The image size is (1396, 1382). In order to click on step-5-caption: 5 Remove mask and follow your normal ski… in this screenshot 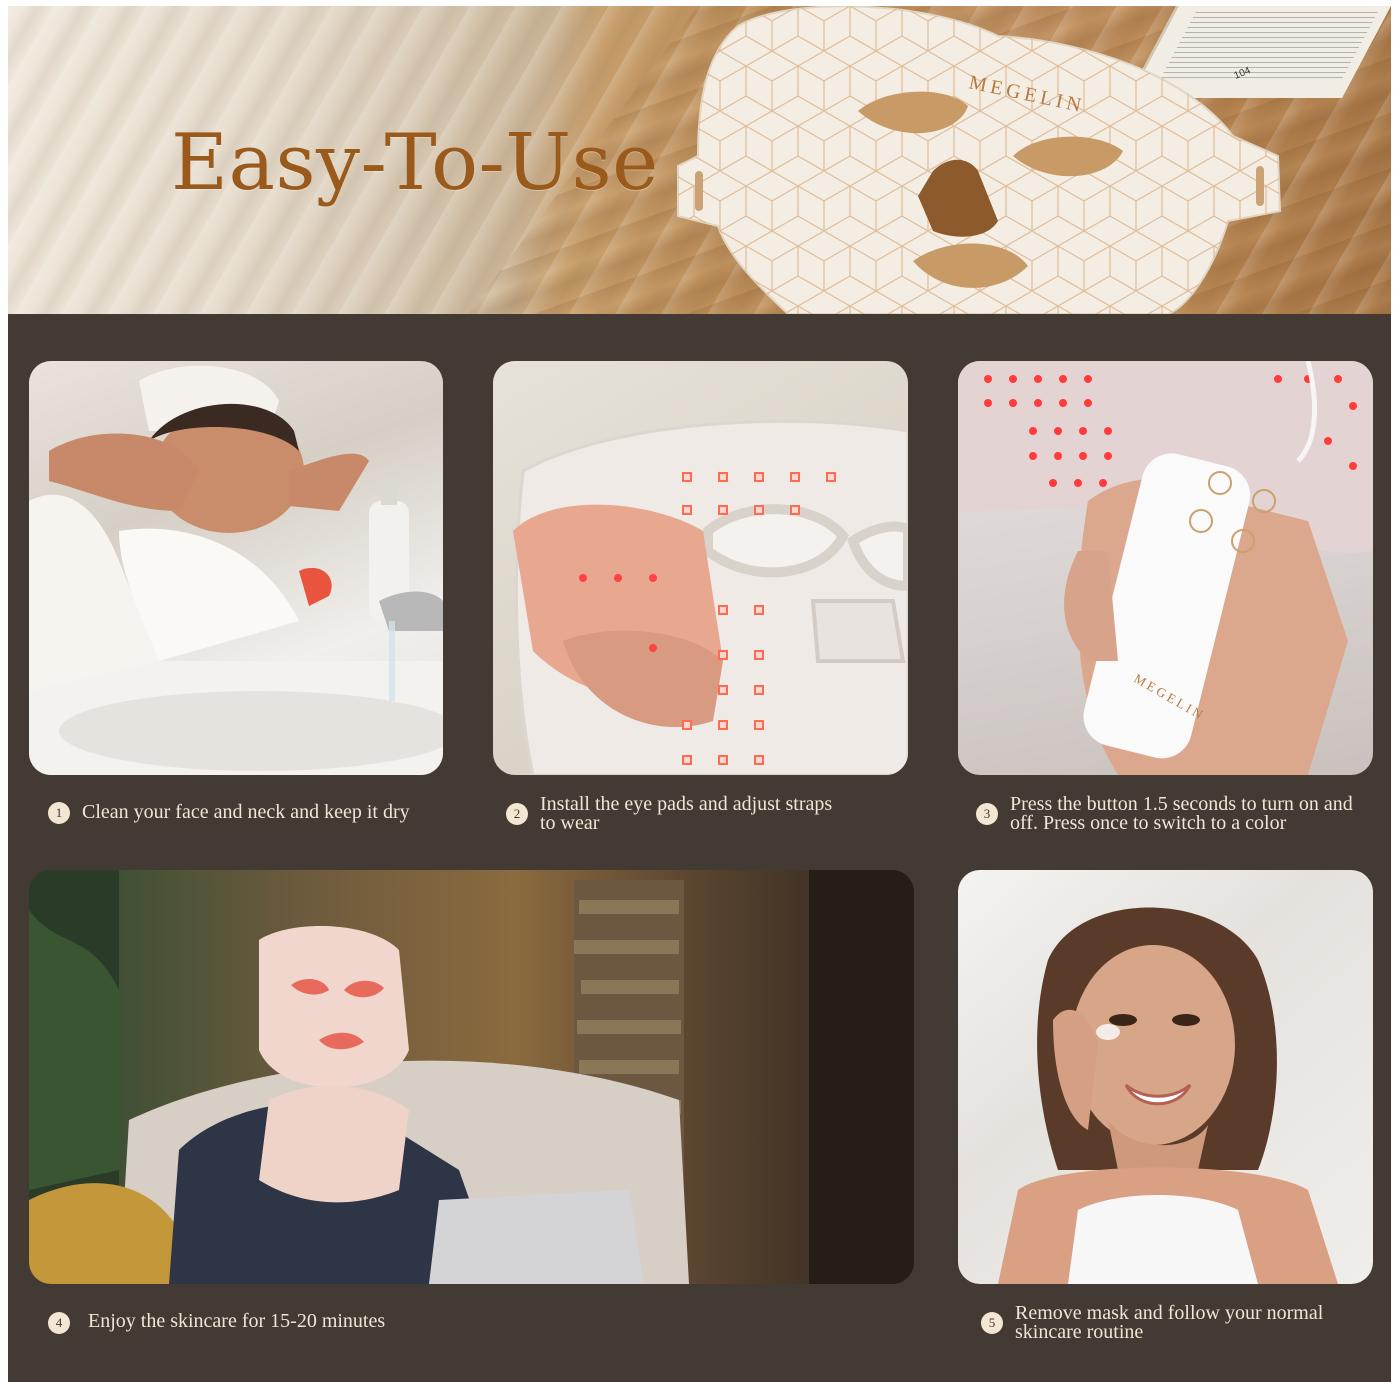, I will do `click(1161, 1322)`.